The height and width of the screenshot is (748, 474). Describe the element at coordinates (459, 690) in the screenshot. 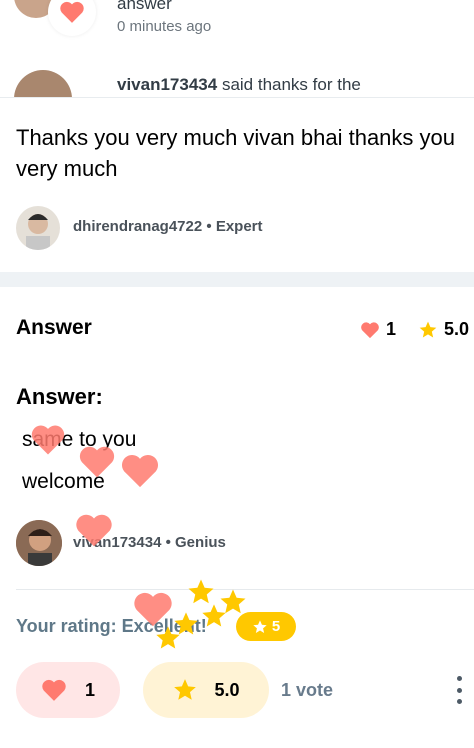

I see `more-options-icon` at that location.